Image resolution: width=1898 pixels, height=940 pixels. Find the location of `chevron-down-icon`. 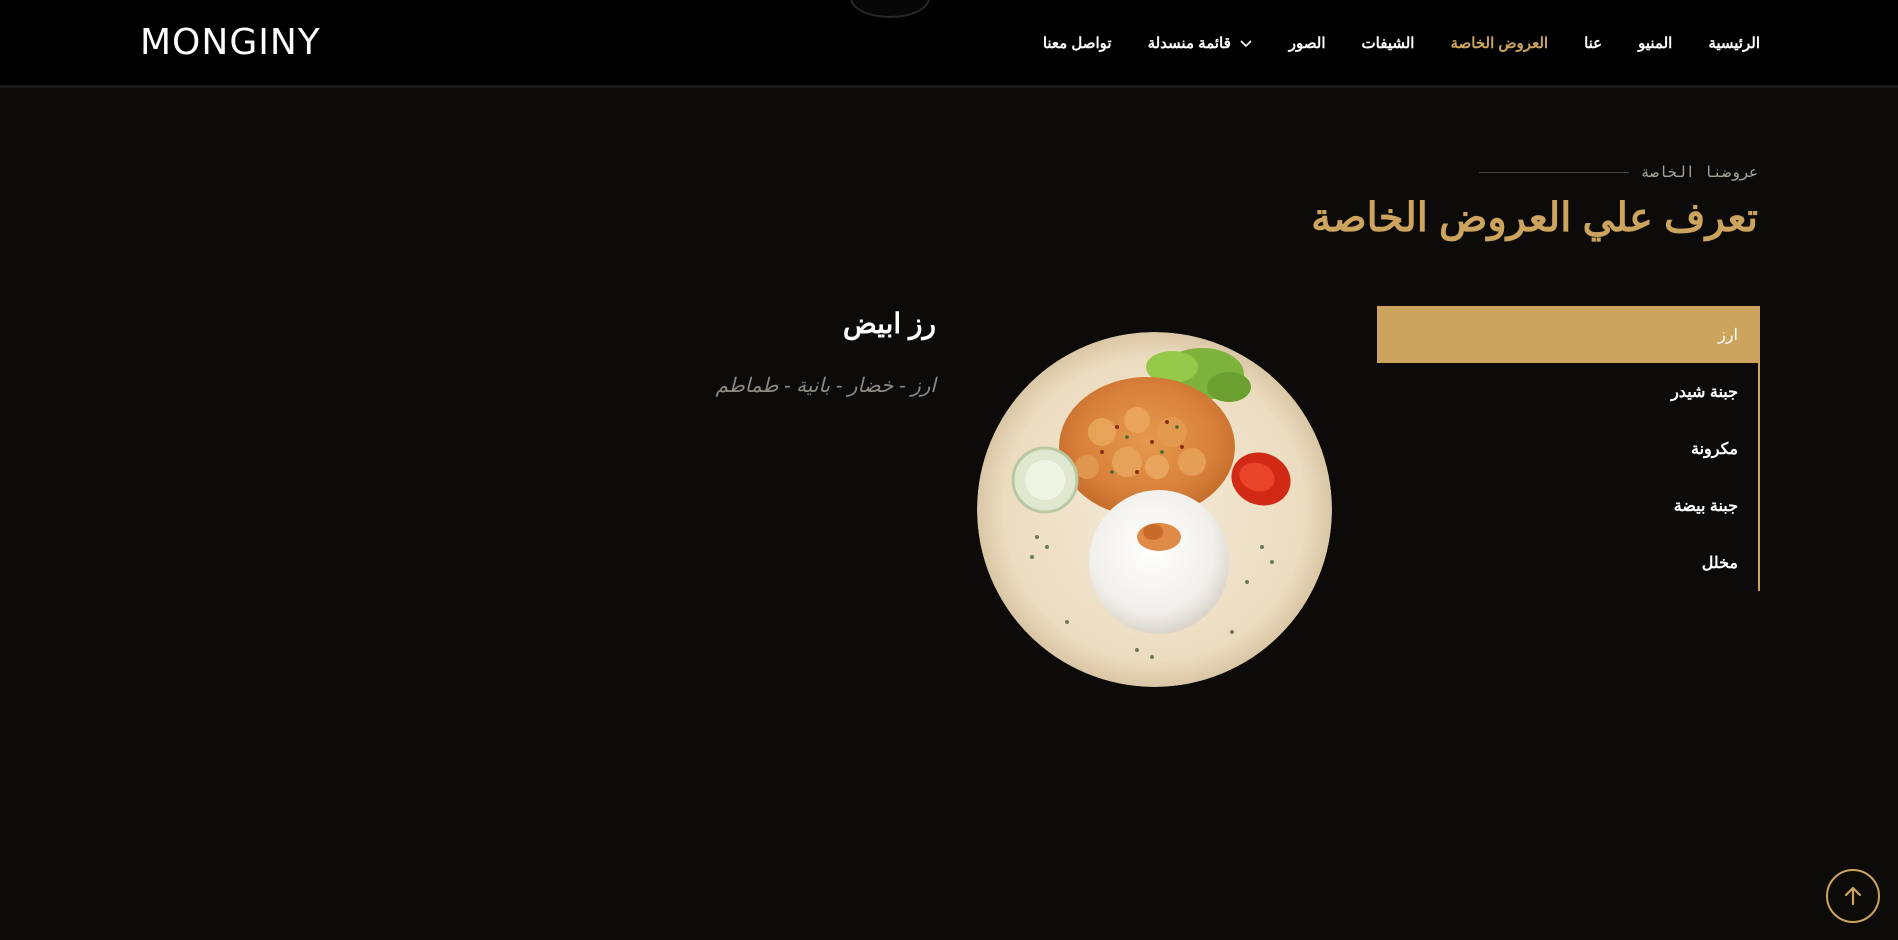

chevron-down-icon is located at coordinates (1246, 44).